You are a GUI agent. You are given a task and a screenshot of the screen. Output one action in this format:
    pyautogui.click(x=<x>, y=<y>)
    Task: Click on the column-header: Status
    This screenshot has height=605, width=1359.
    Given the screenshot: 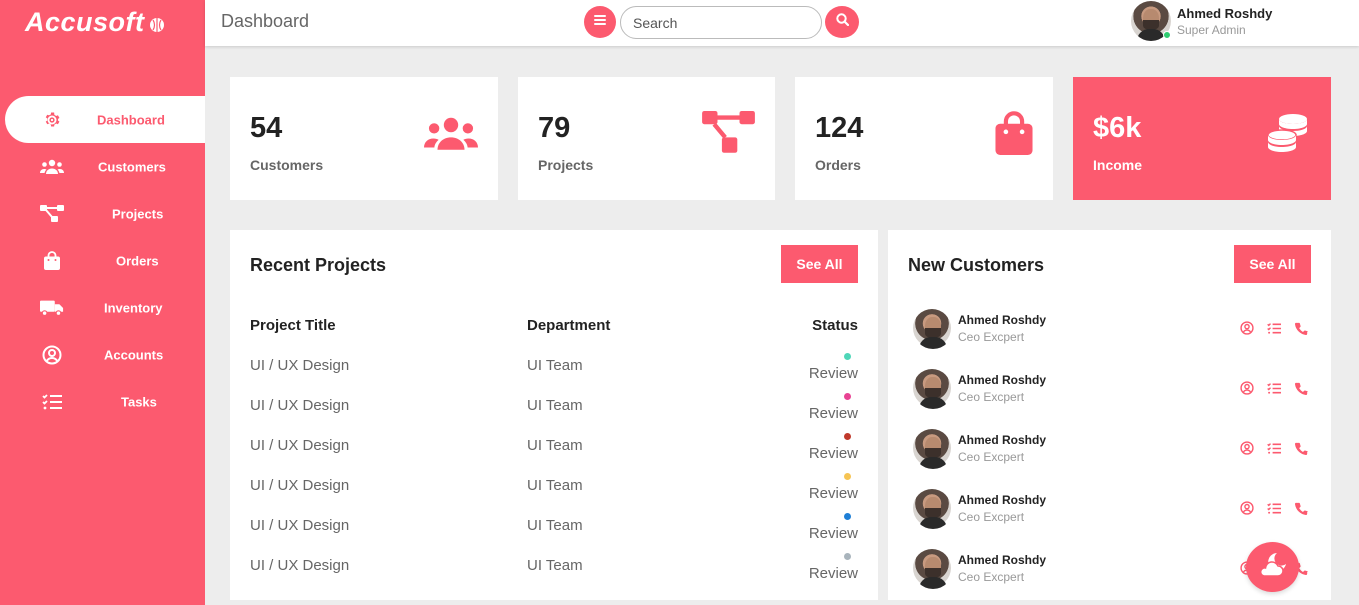 What is the action you would take?
    pyautogui.click(x=835, y=325)
    